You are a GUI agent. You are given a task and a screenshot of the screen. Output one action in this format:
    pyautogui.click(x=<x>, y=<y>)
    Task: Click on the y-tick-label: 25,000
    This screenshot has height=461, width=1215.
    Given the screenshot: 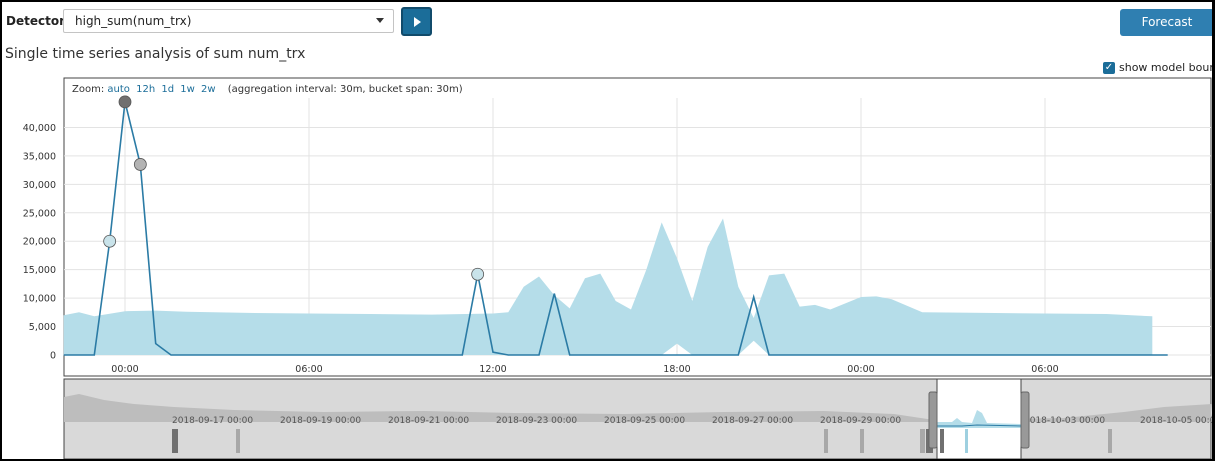 What is the action you would take?
    pyautogui.click(x=39, y=213)
    